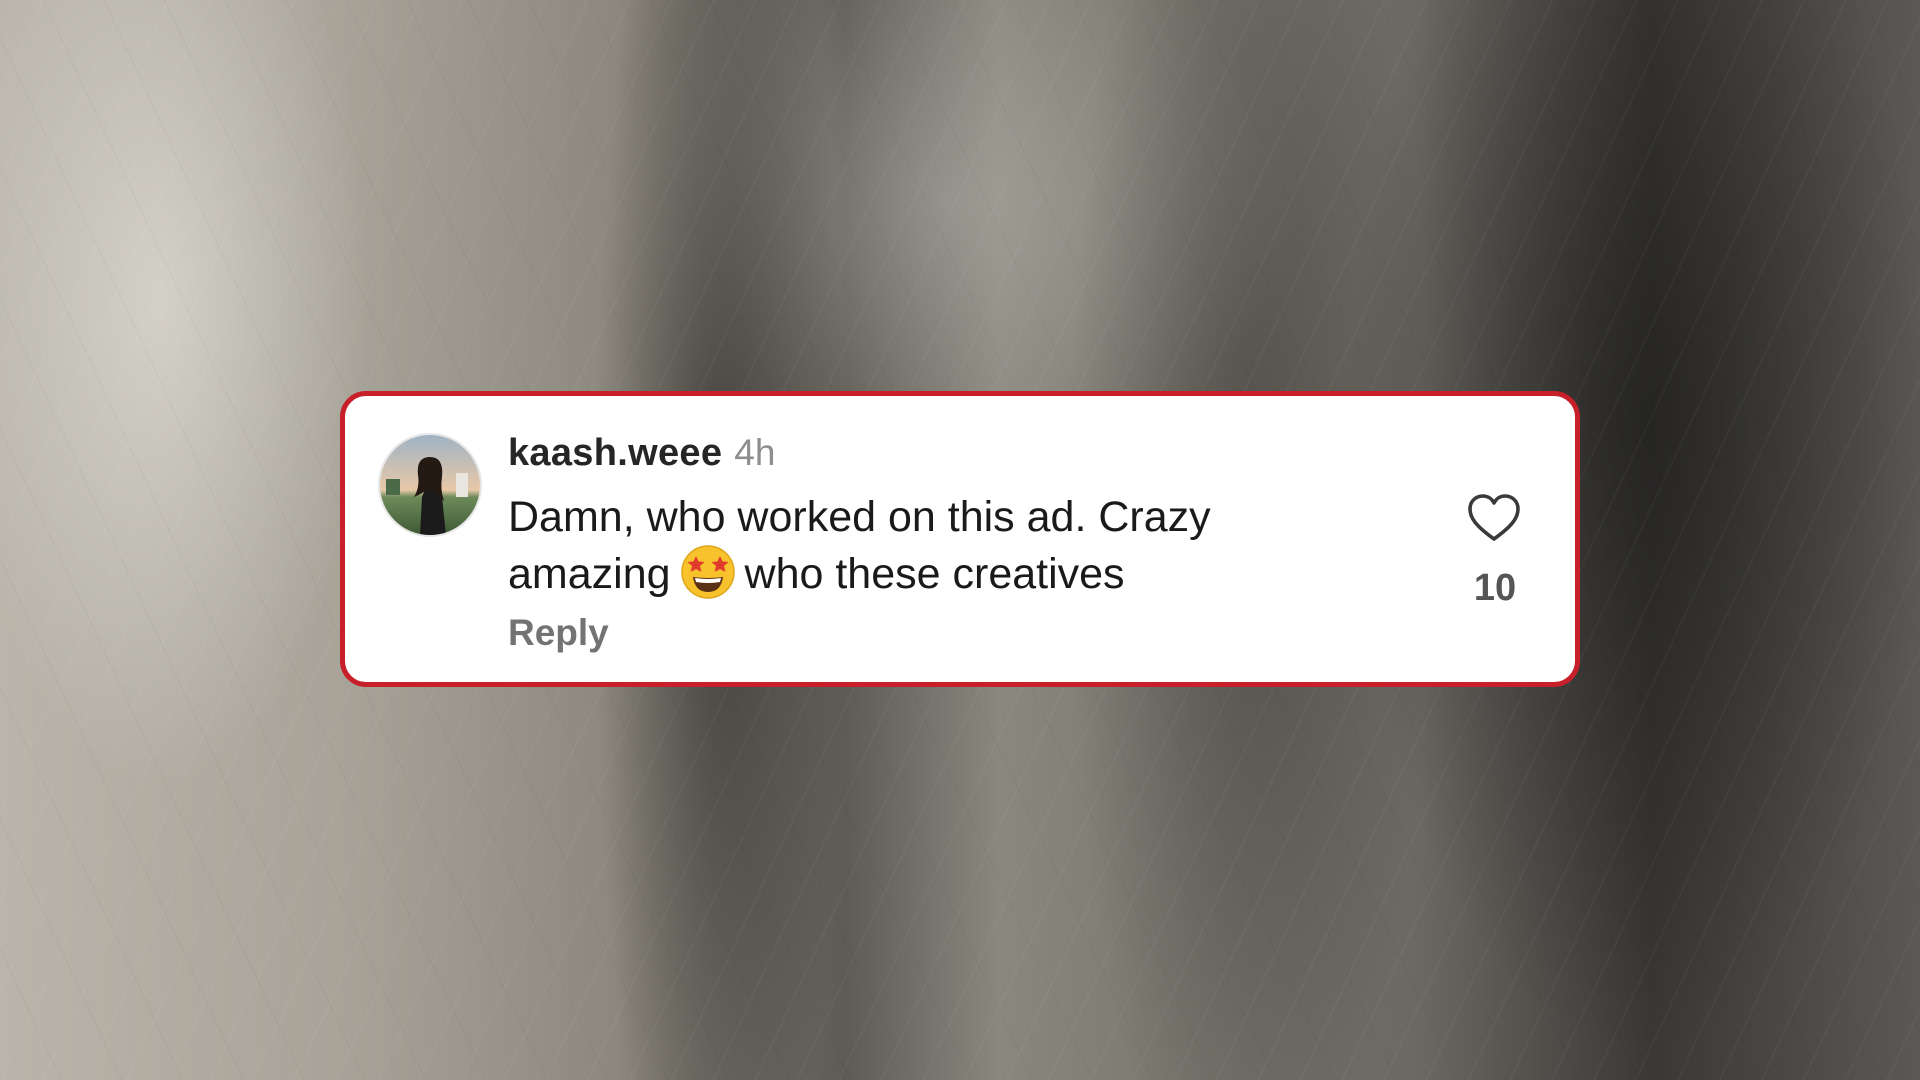  I want to click on star-struck-emoji-icon, so click(708, 572).